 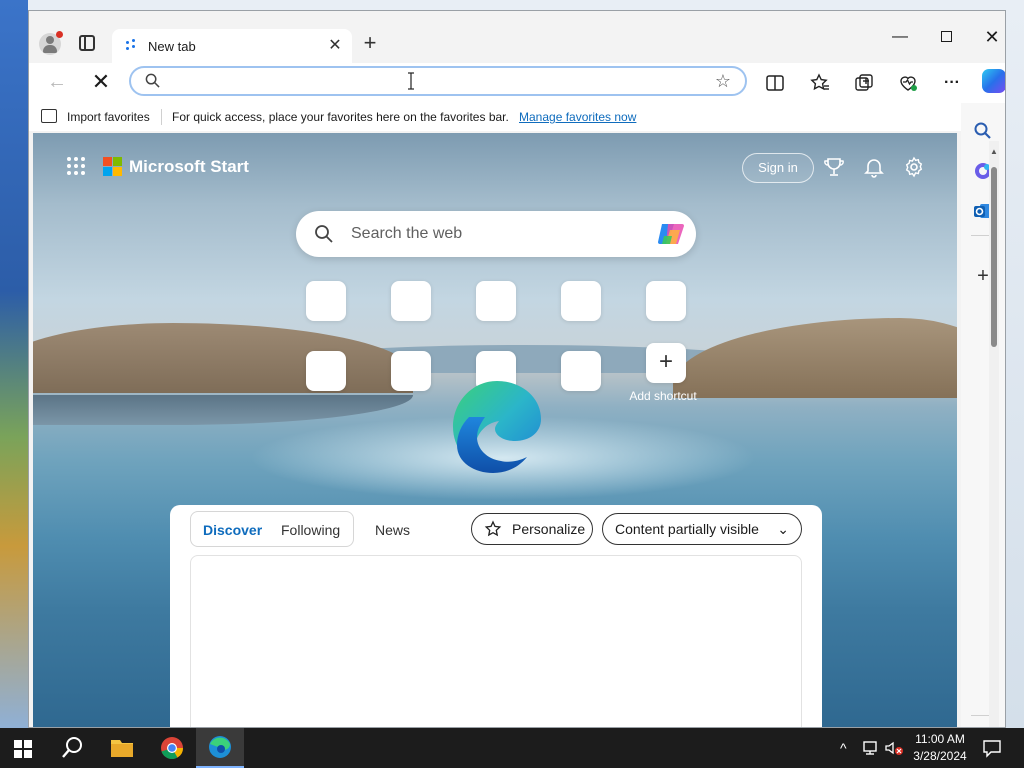 What do you see at coordinates (113, 167) in the screenshot?
I see `microsoft-logo-icon` at bounding box center [113, 167].